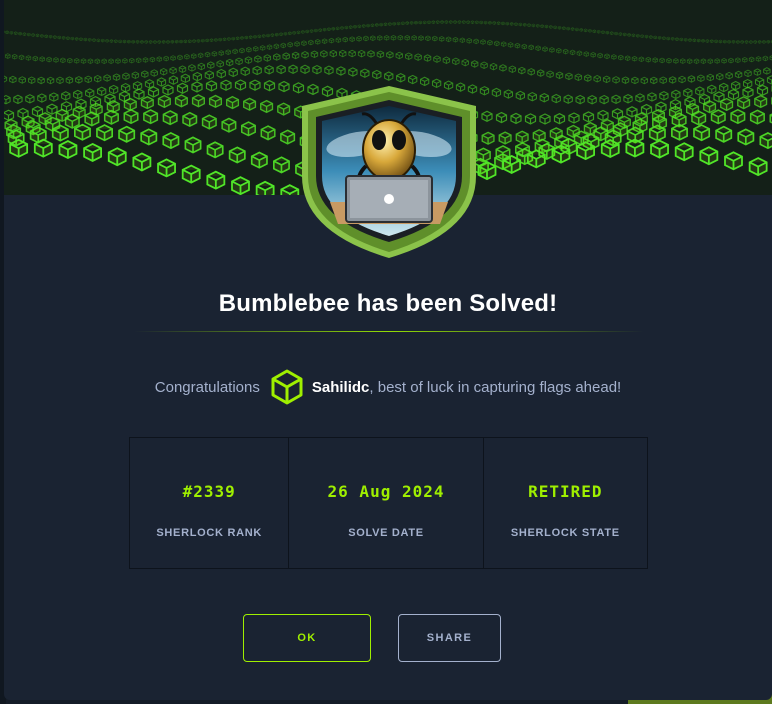 This screenshot has width=772, height=704. What do you see at coordinates (388, 303) in the screenshot?
I see `dialog-title: Bumblebee has been Solved!` at bounding box center [388, 303].